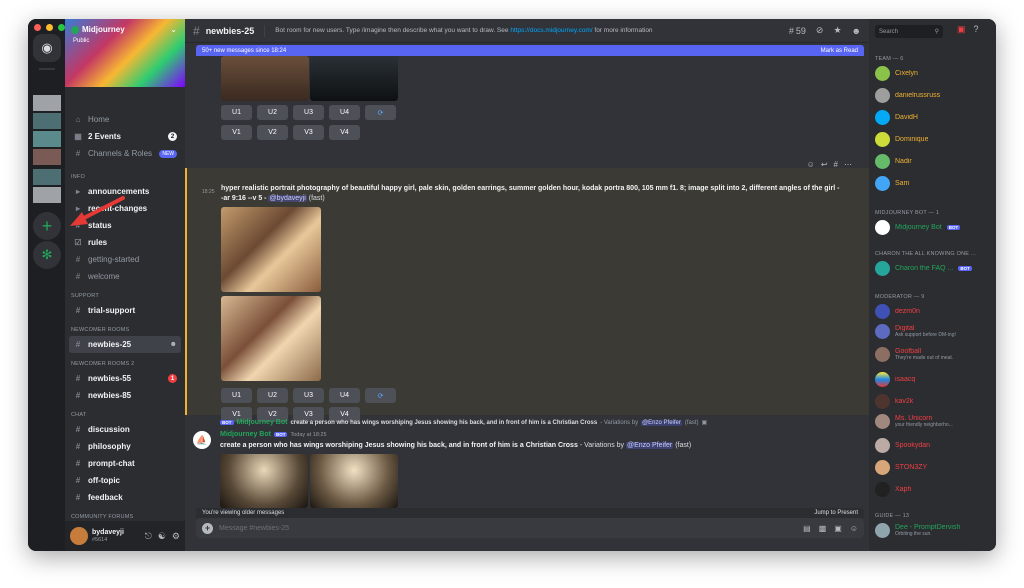  What do you see at coordinates (854, 528) in the screenshot?
I see `emoji-icon: ☺` at bounding box center [854, 528].